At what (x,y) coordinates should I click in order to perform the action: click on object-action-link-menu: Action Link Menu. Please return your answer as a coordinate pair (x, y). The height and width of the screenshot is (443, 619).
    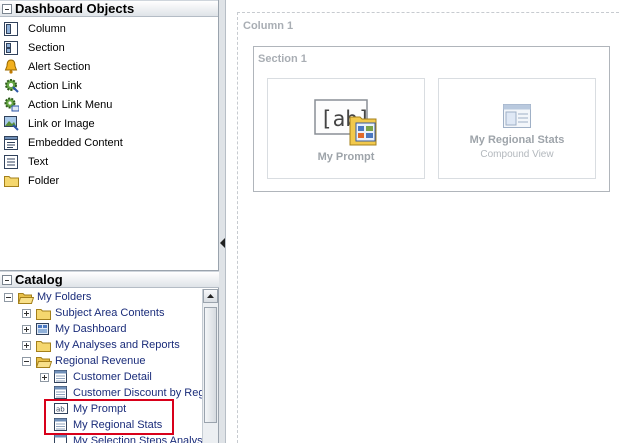
    Looking at the image, I should click on (109, 104).